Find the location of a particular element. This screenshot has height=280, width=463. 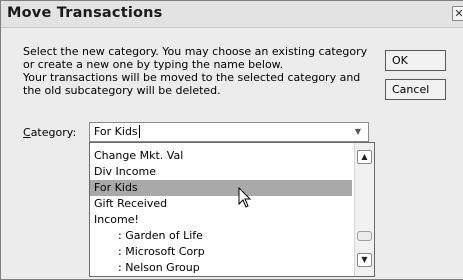

category-combobox: For Kids ▼ is located at coordinates (229, 132).